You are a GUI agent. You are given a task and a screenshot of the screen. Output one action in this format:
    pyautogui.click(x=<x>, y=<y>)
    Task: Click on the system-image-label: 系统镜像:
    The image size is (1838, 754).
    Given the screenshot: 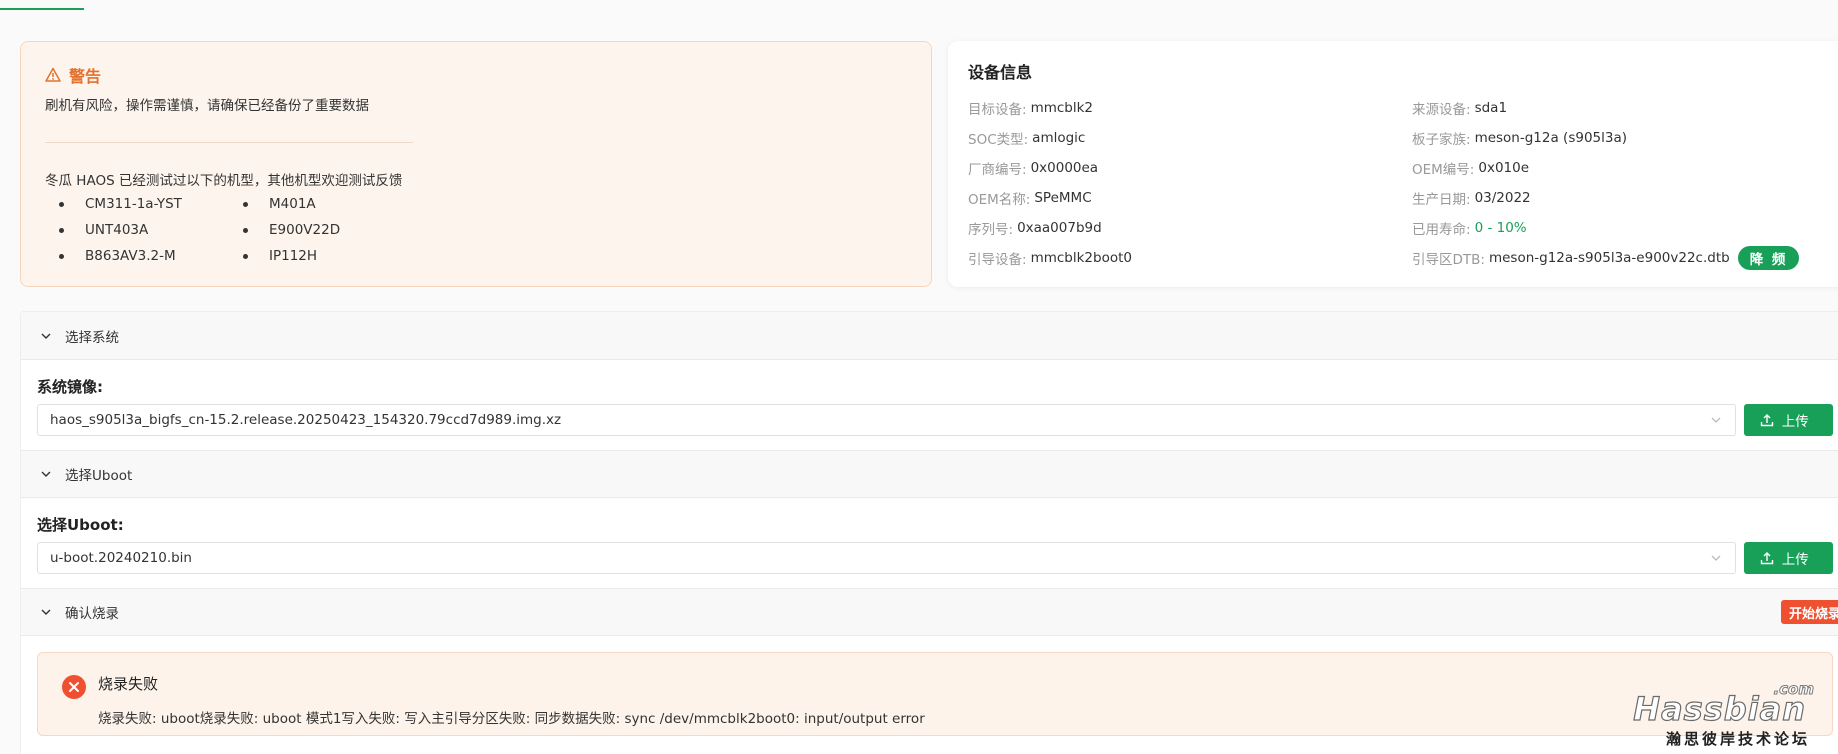 What is the action you would take?
    pyautogui.click(x=70, y=387)
    